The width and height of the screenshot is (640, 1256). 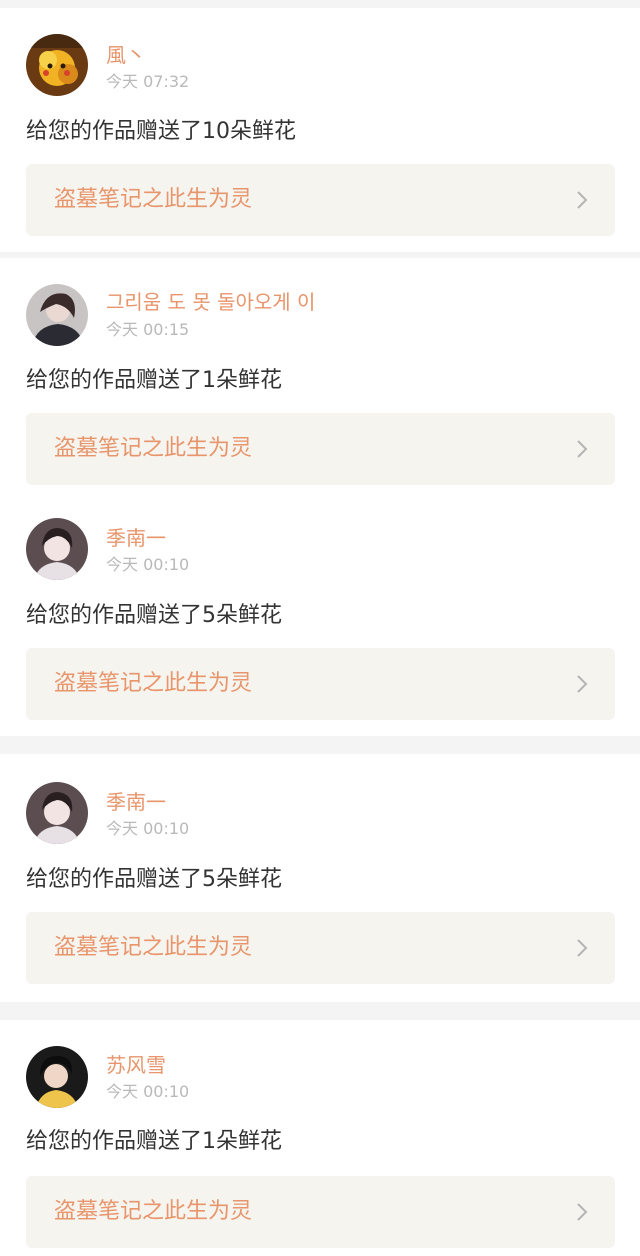 I want to click on pikachu-avatar-image, so click(x=57, y=65).